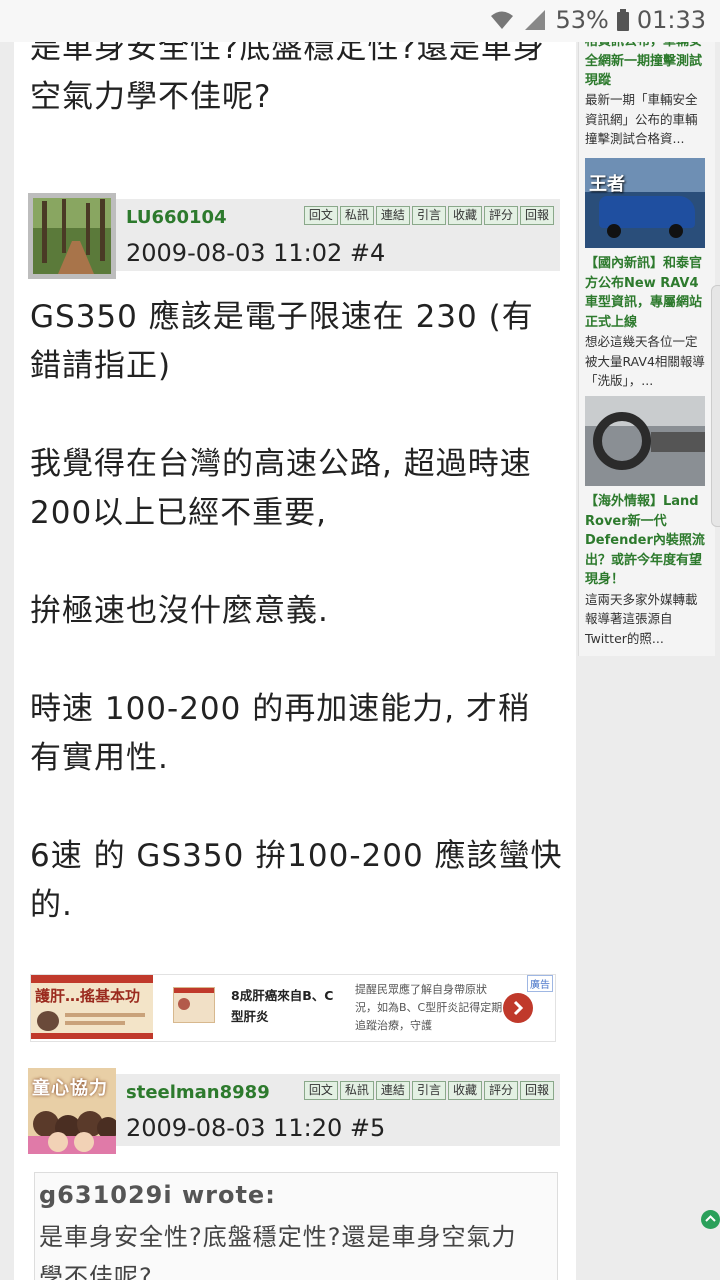  I want to click on post-text-line: 時速 100-200 的再加速能力, 才稍, so click(280, 709).